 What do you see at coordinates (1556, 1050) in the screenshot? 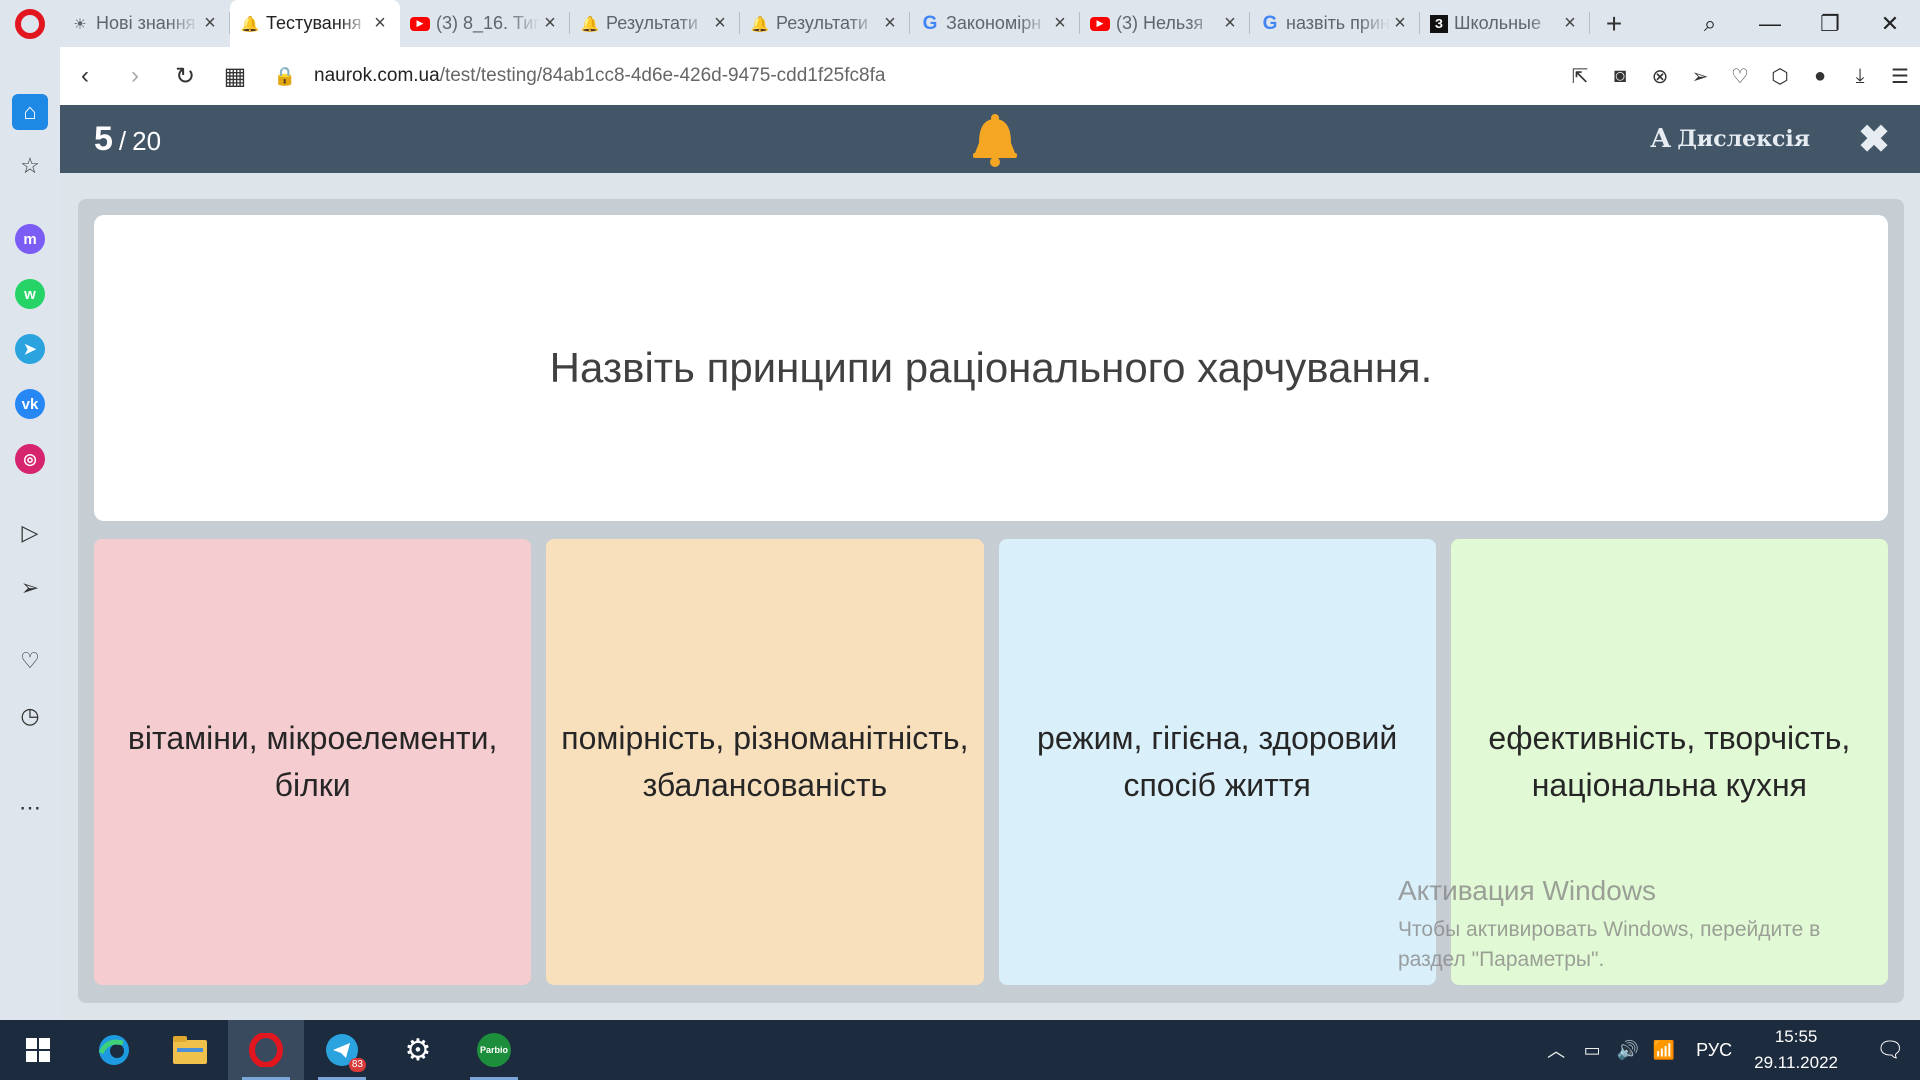
I see `chevron-up-icon: ︿` at bounding box center [1556, 1050].